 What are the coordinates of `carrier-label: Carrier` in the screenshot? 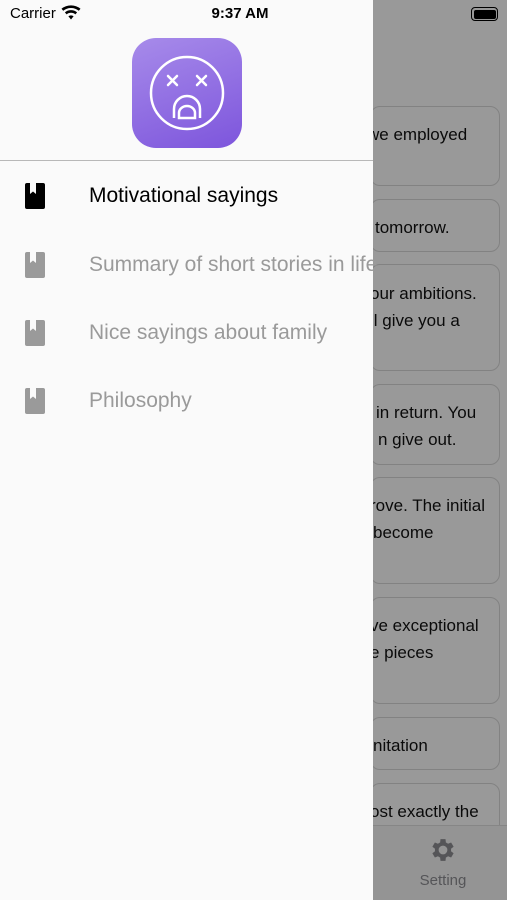 It's located at (33, 13).